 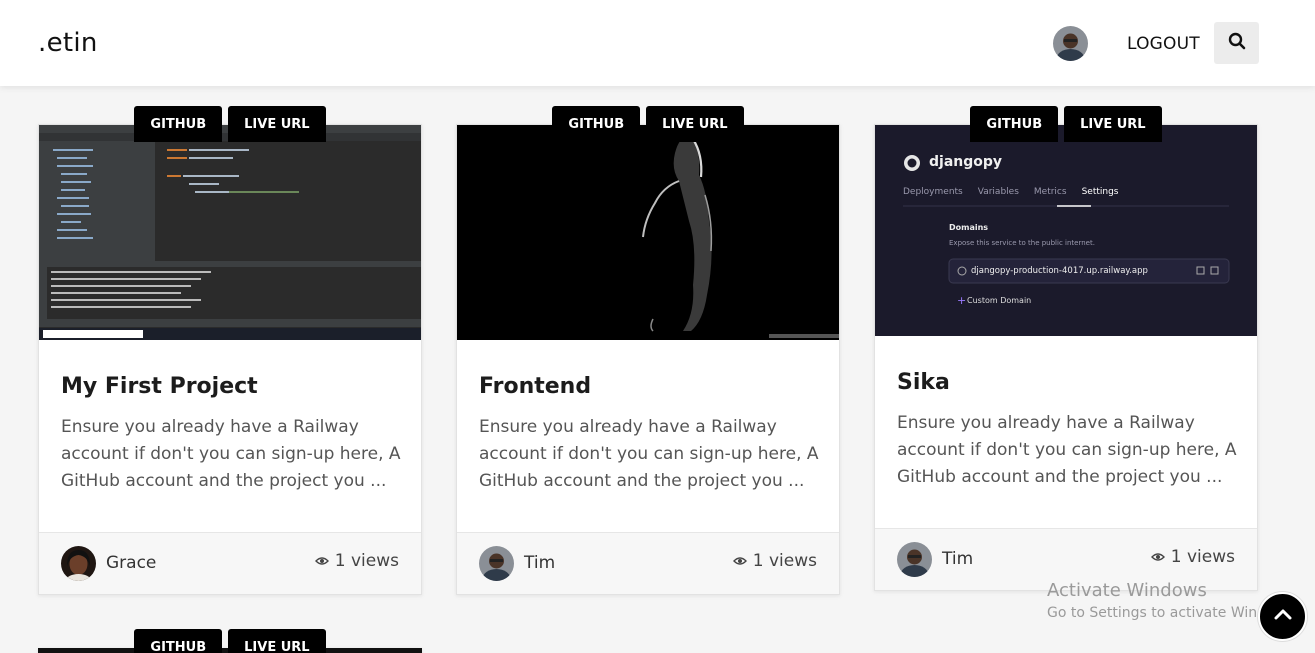 I want to click on top-nav: .etin LOGOUT, so click(x=657, y=43).